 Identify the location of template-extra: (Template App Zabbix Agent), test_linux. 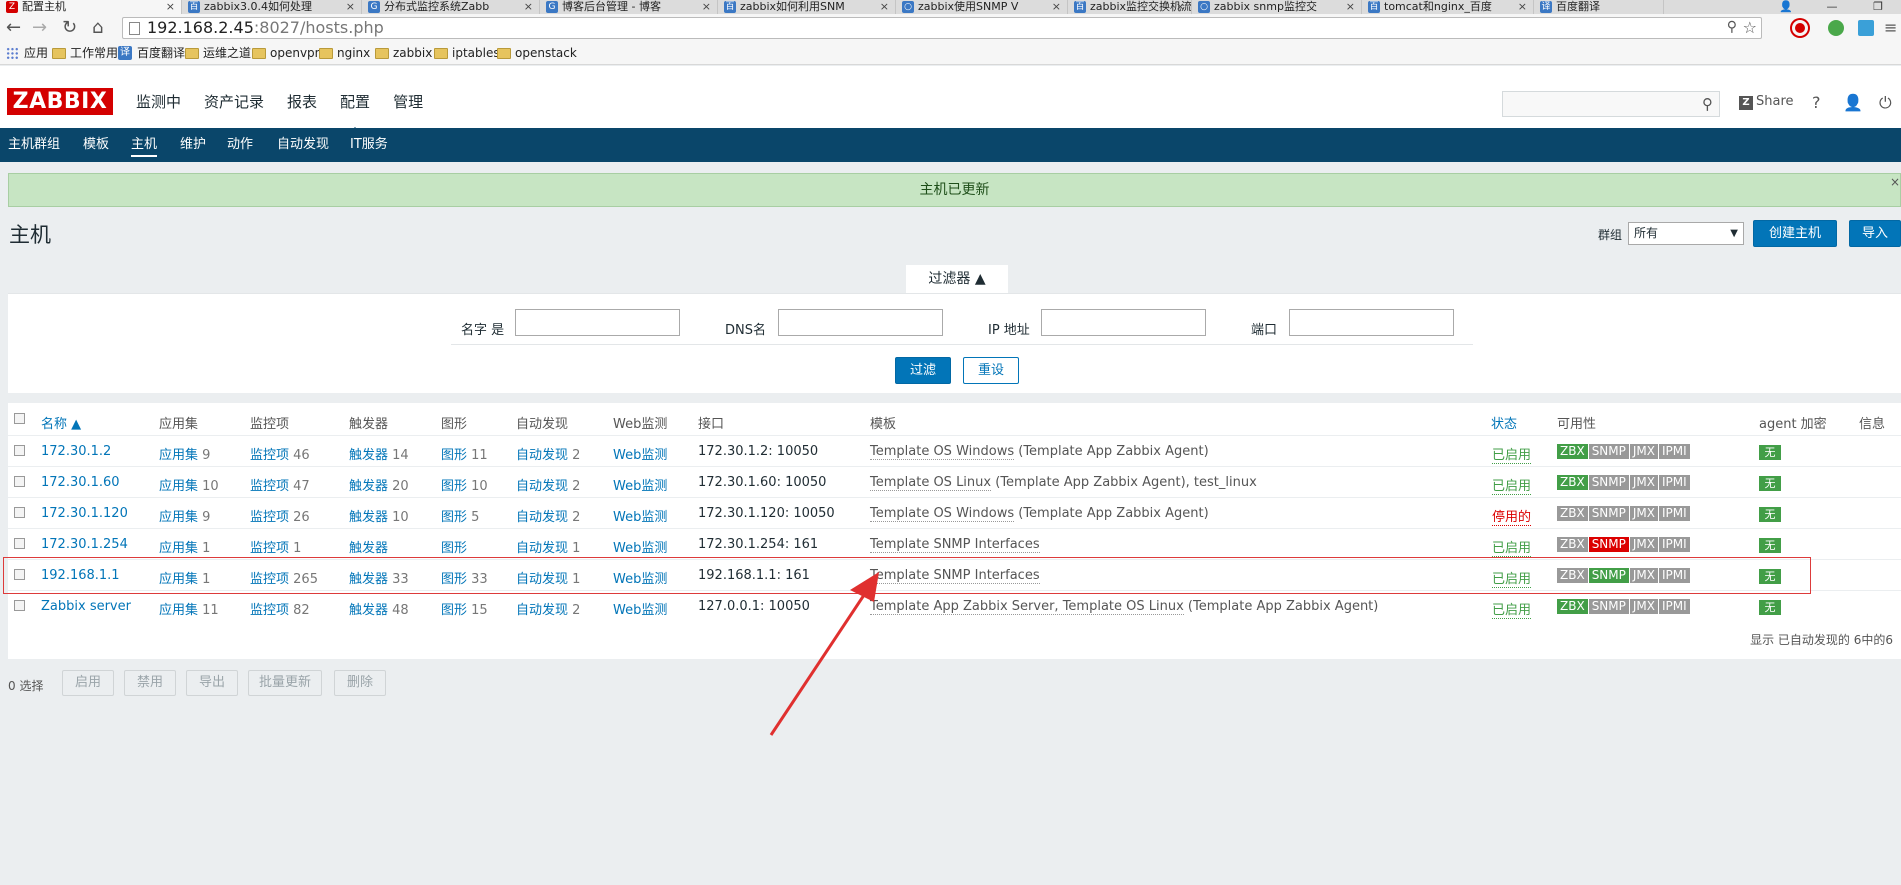
(1124, 482).